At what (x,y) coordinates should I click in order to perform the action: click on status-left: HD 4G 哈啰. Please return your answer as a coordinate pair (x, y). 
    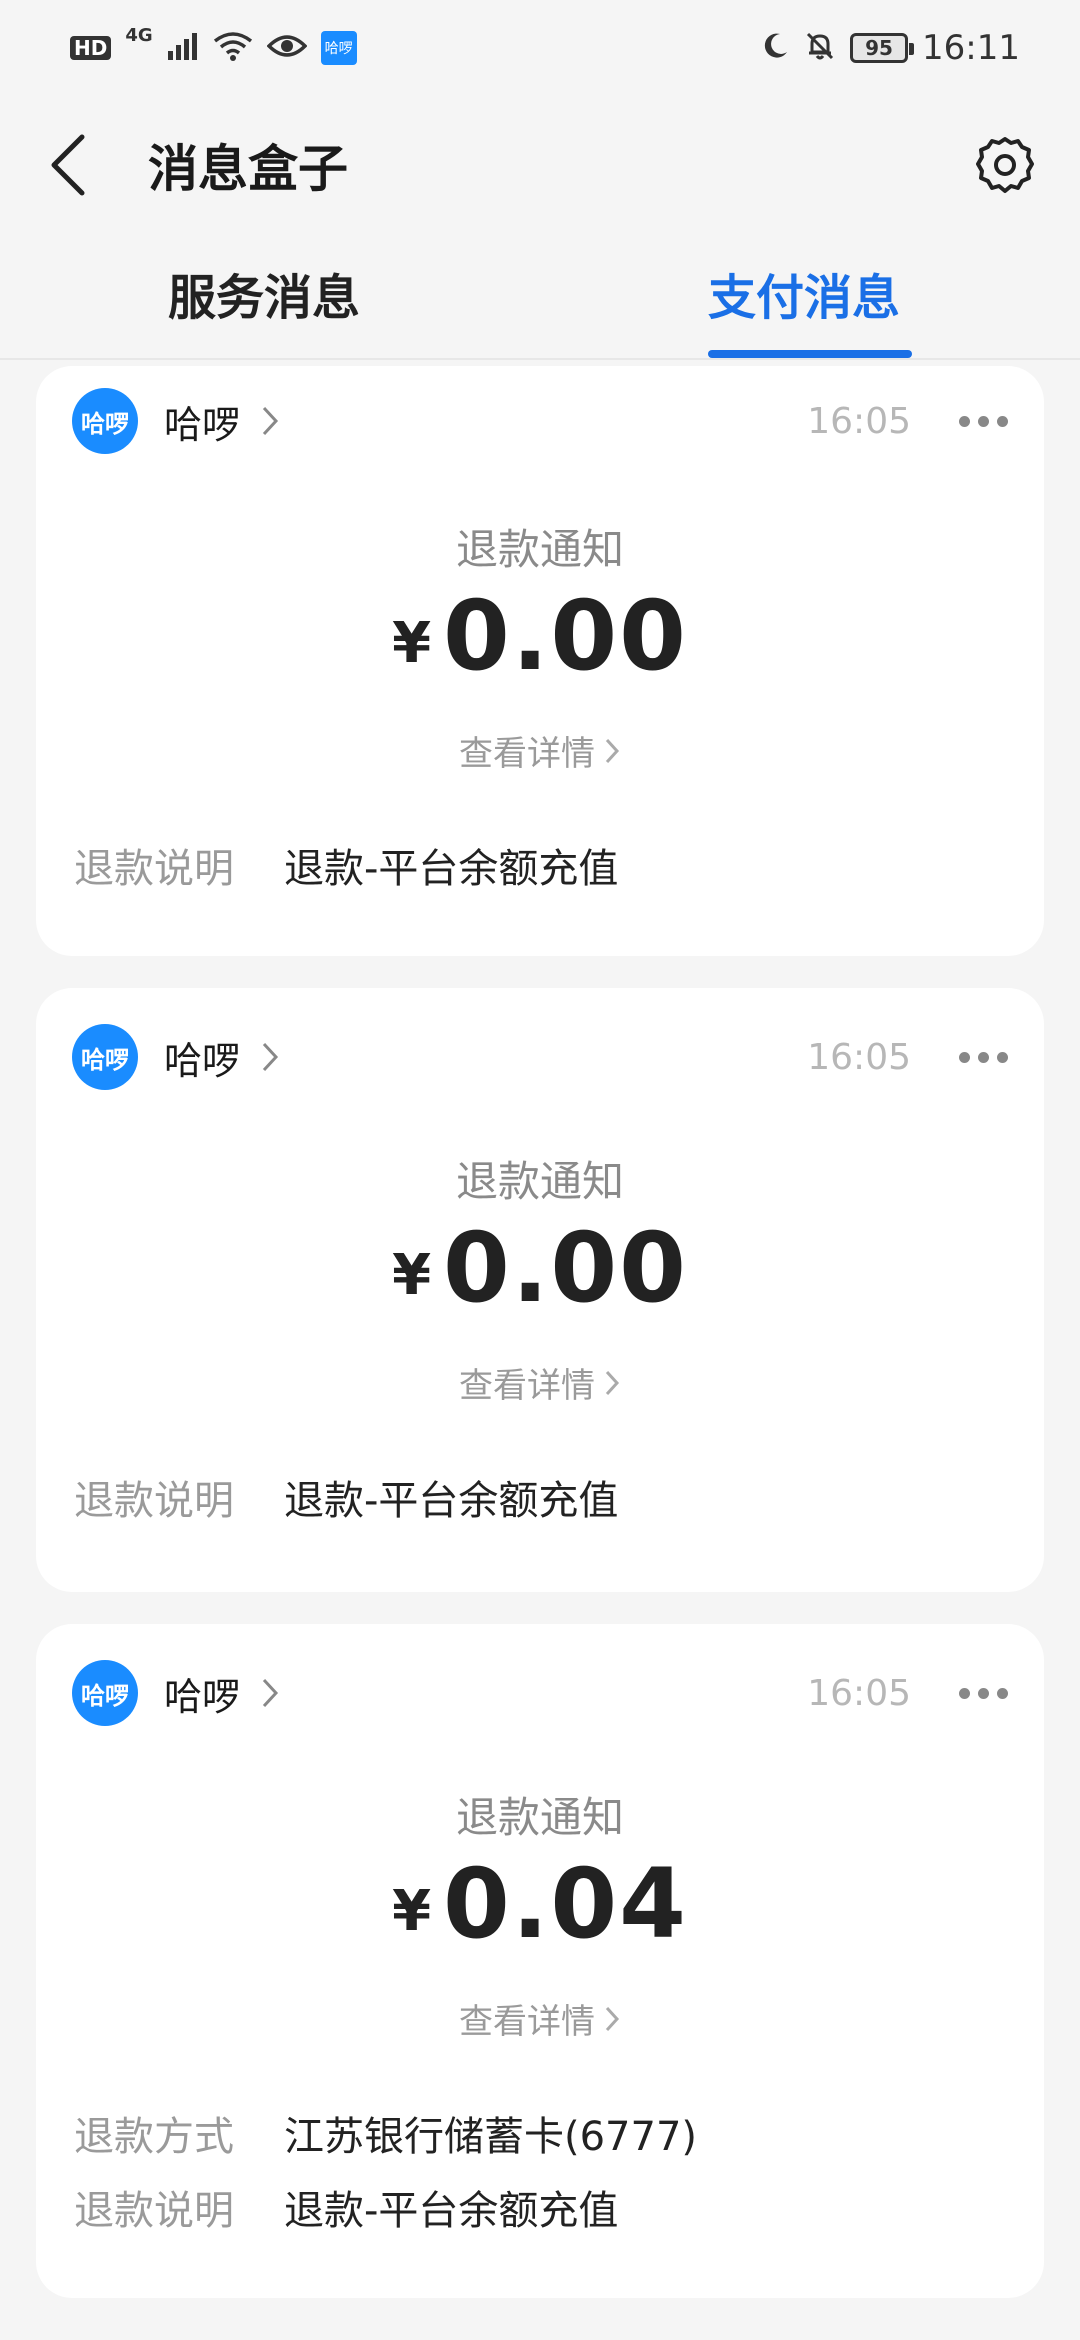
    Looking at the image, I should click on (213, 46).